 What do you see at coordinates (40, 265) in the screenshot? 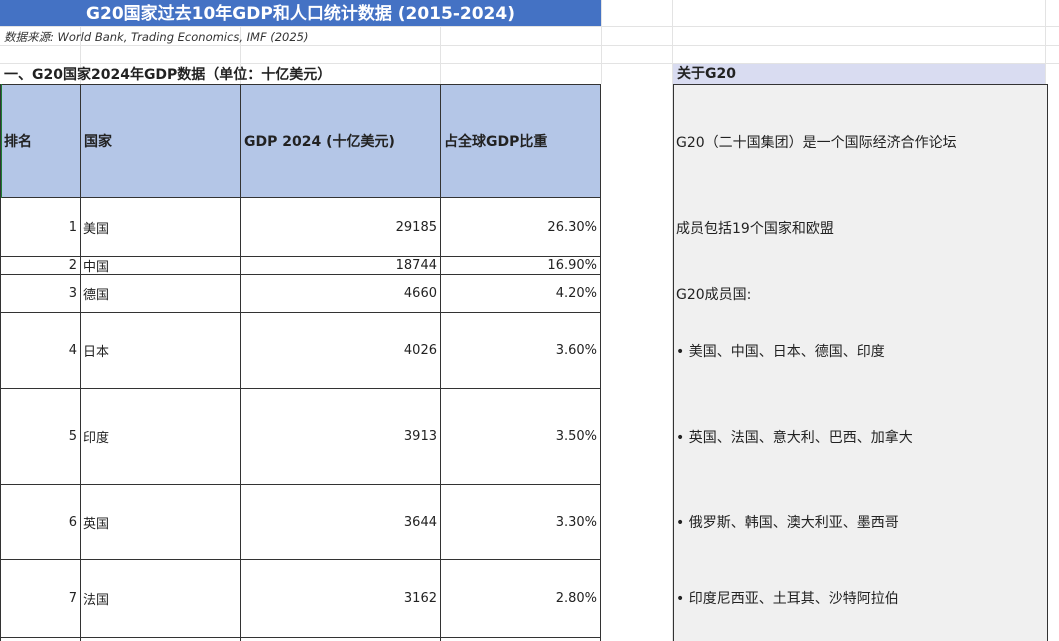
I see `table-row-rank: 2` at bounding box center [40, 265].